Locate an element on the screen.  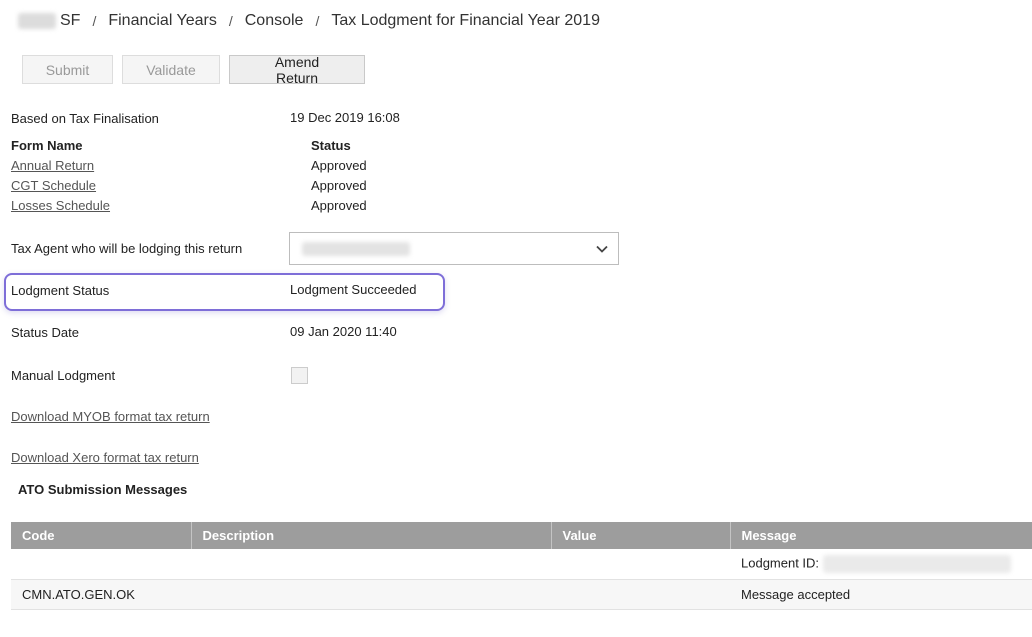
cell-message: Lodgment ID: is located at coordinates (881, 564).